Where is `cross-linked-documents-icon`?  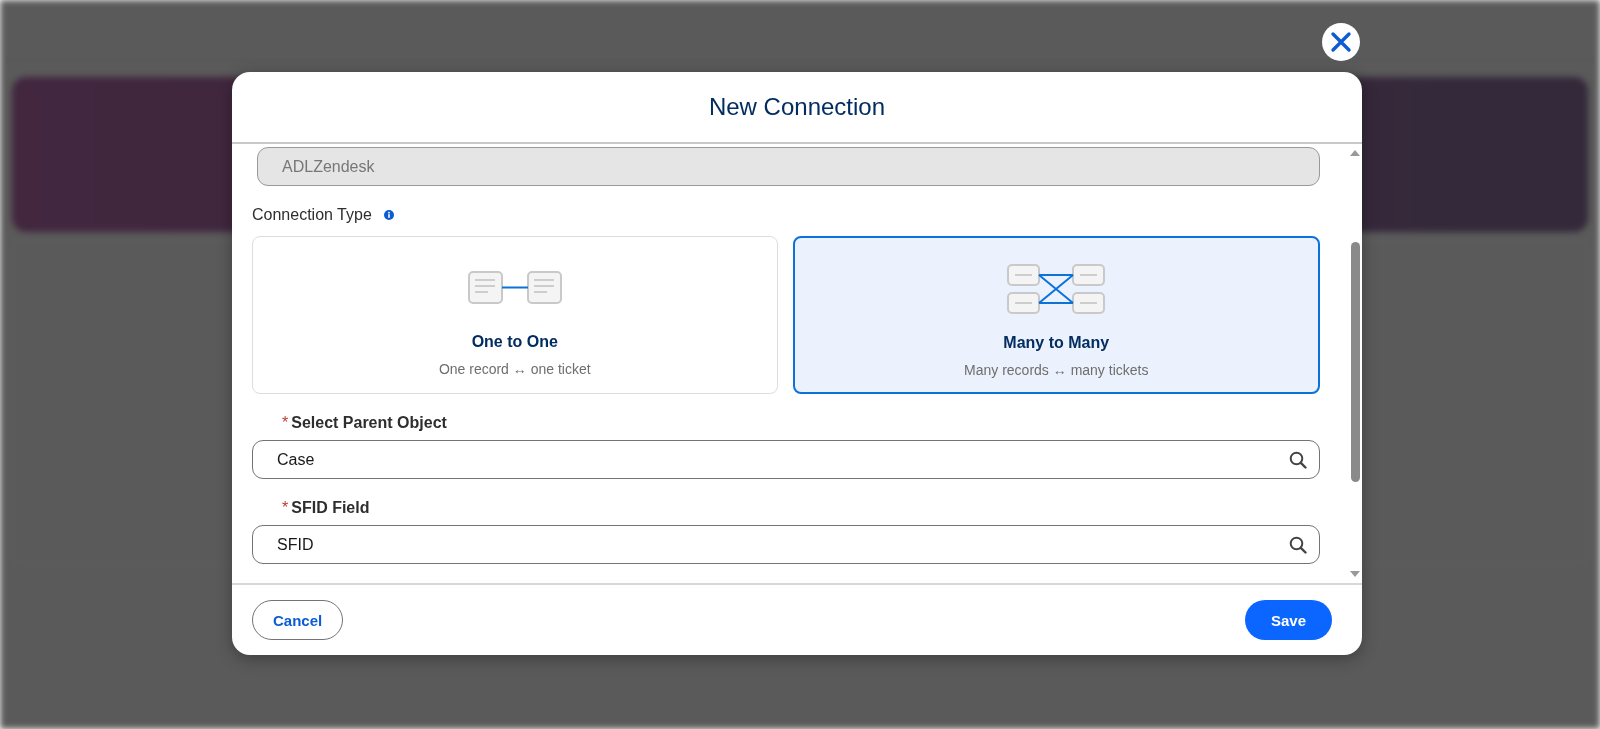
cross-linked-documents-icon is located at coordinates (1056, 289).